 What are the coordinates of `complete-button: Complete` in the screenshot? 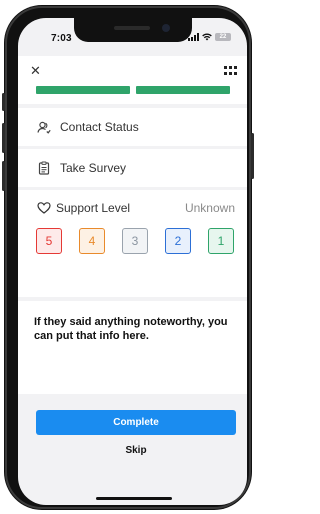 It's located at (136, 422).